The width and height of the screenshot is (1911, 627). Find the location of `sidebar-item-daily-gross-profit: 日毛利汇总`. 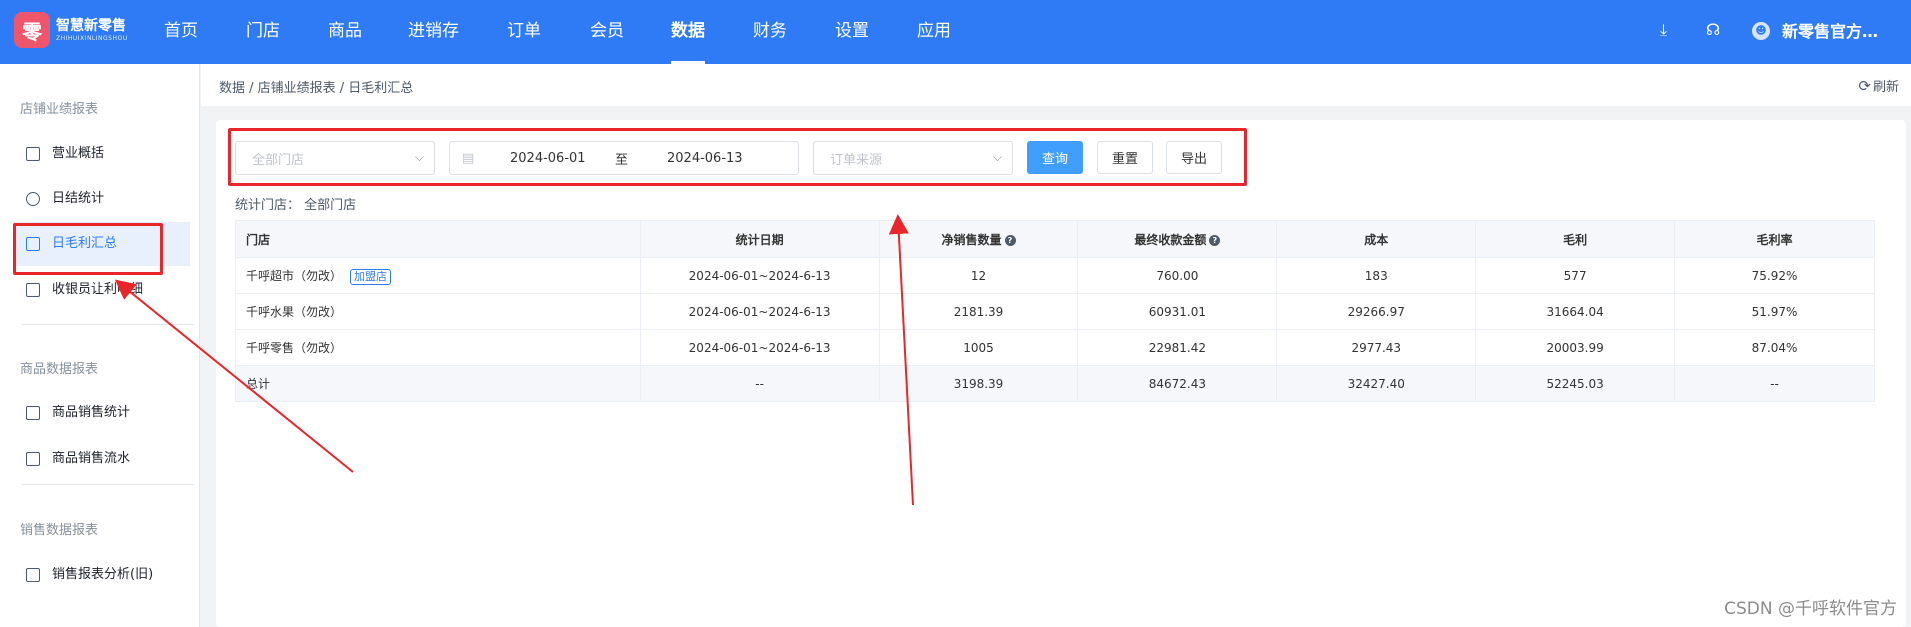

sidebar-item-daily-gross-profit: 日毛利汇总 is located at coordinates (102, 244).